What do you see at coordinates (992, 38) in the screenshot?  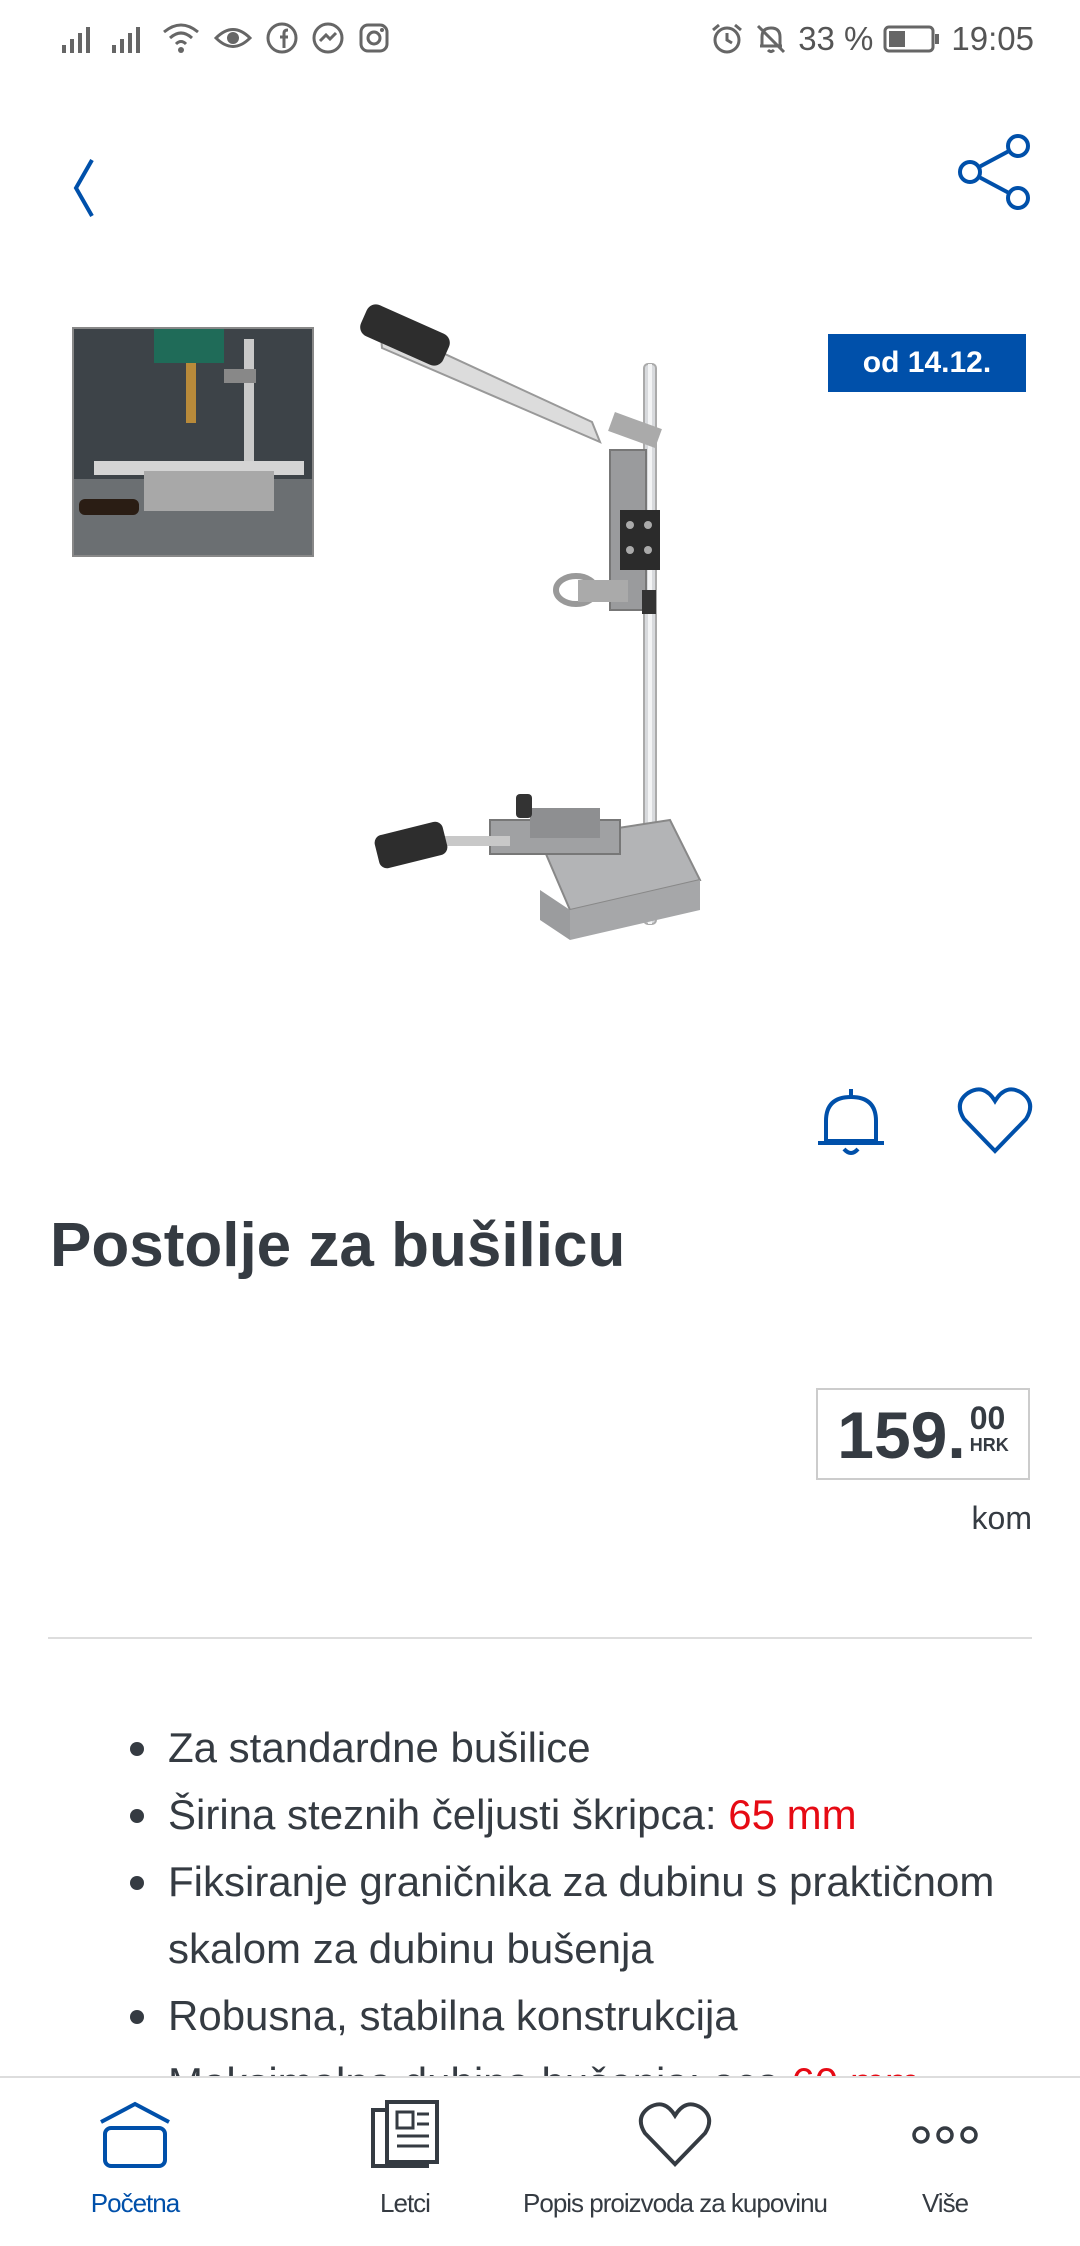 I see `clock: 19:05` at bounding box center [992, 38].